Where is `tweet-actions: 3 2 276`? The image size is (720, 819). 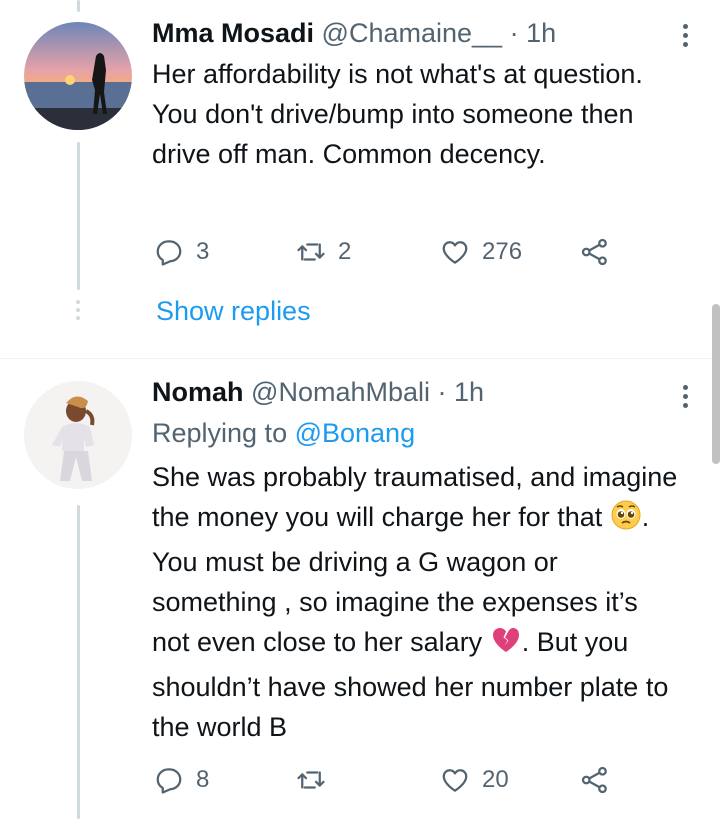
tweet-actions: 3 2 276 is located at coordinates (387, 252).